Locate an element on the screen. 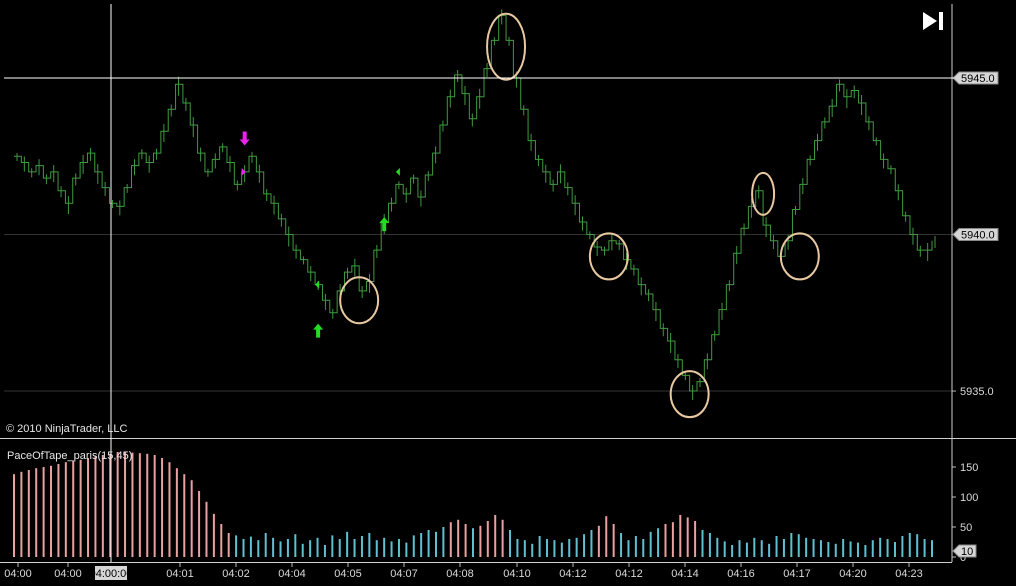  indicator-title: PaceOfTape_paris(15,45) is located at coordinates (70, 456).